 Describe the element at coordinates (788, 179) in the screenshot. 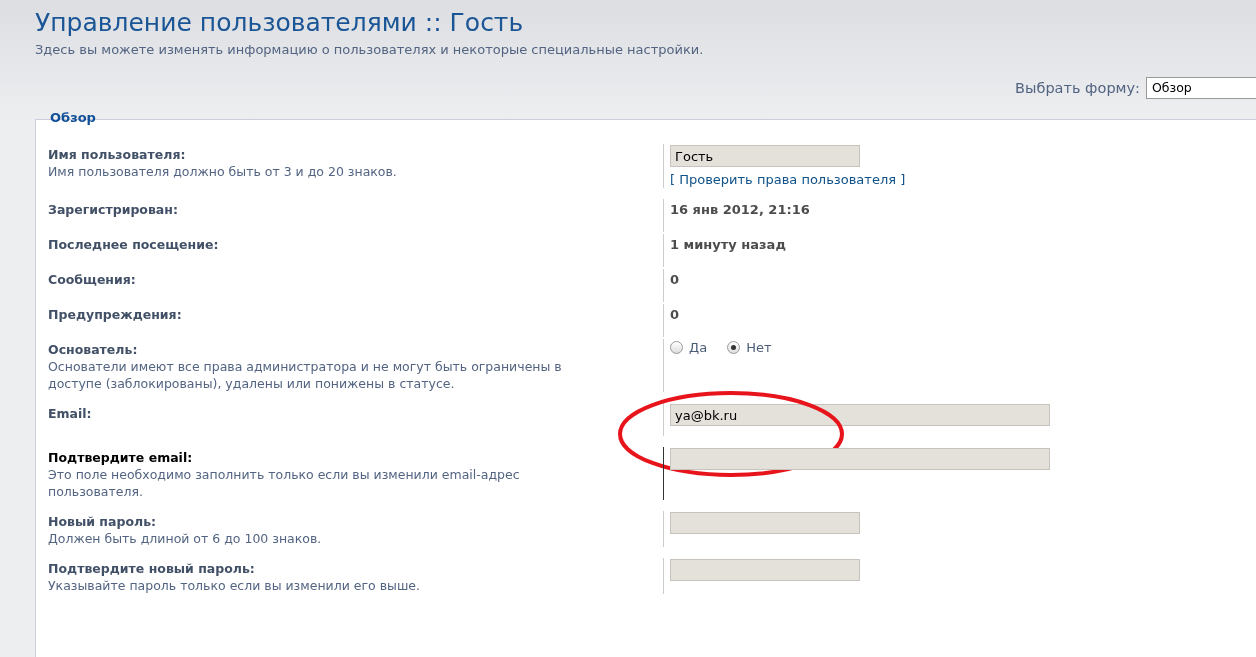

I see `check-permissions-link: [ Проверить права пользователя ]` at that location.